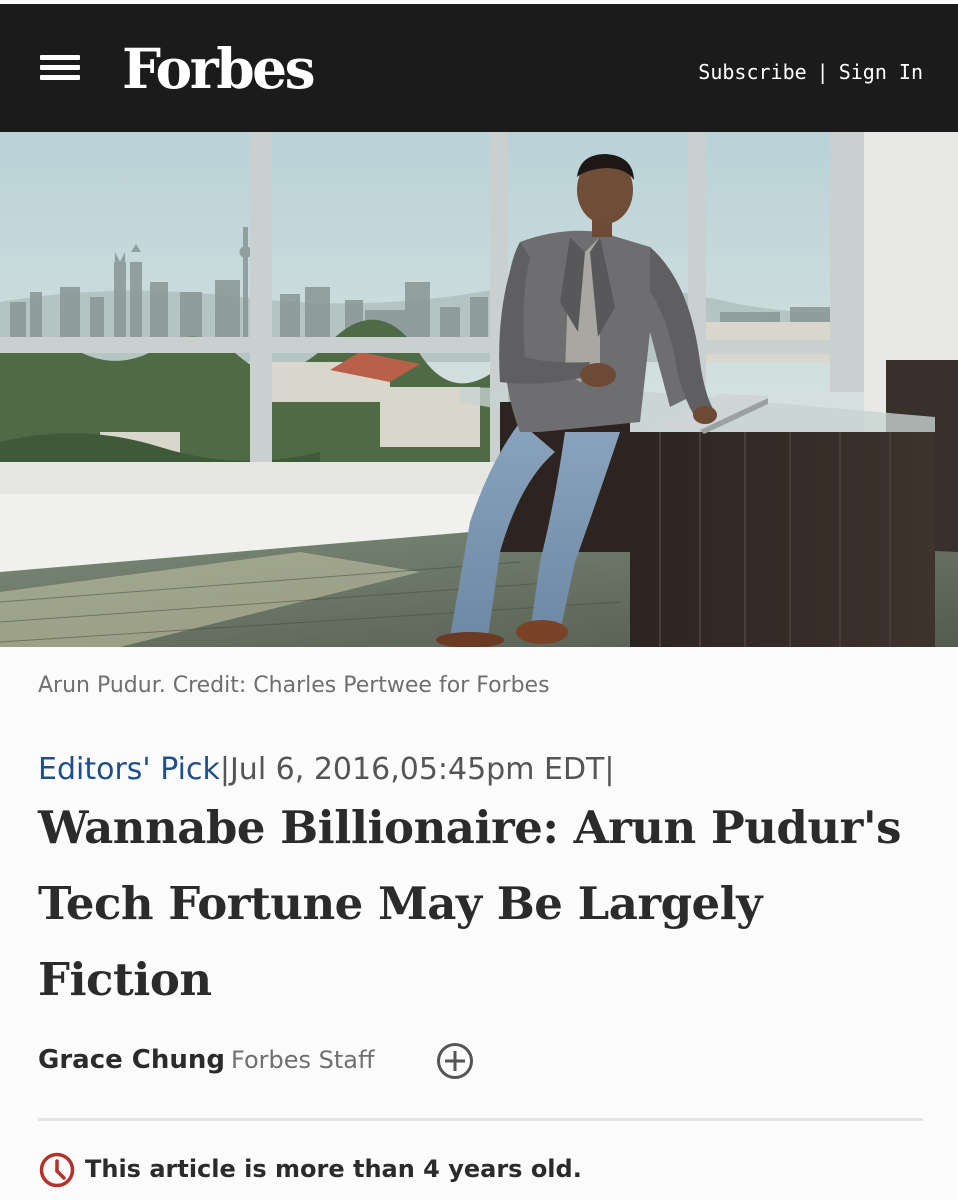 The height and width of the screenshot is (1200, 958). I want to click on notice-text: This article is more than 4 years old., so click(333, 1169).